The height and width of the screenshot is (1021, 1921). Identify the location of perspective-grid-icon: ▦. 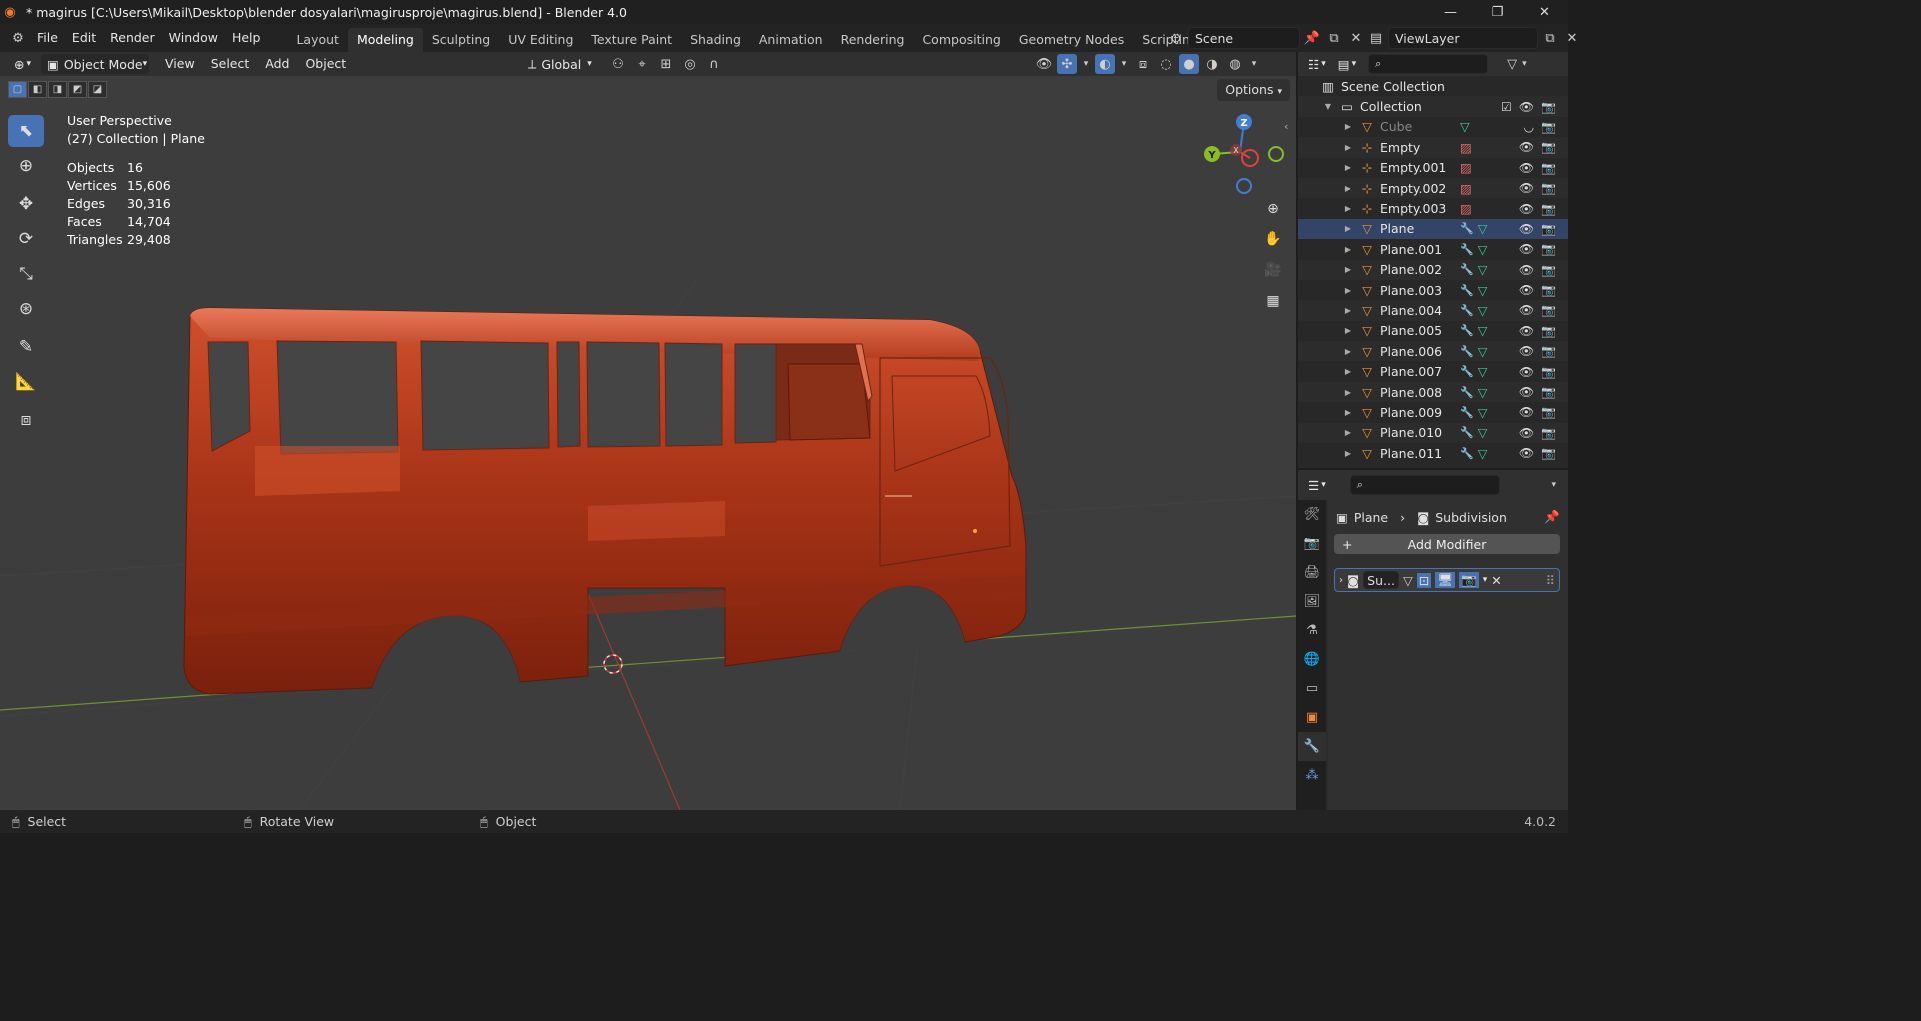
(1273, 301).